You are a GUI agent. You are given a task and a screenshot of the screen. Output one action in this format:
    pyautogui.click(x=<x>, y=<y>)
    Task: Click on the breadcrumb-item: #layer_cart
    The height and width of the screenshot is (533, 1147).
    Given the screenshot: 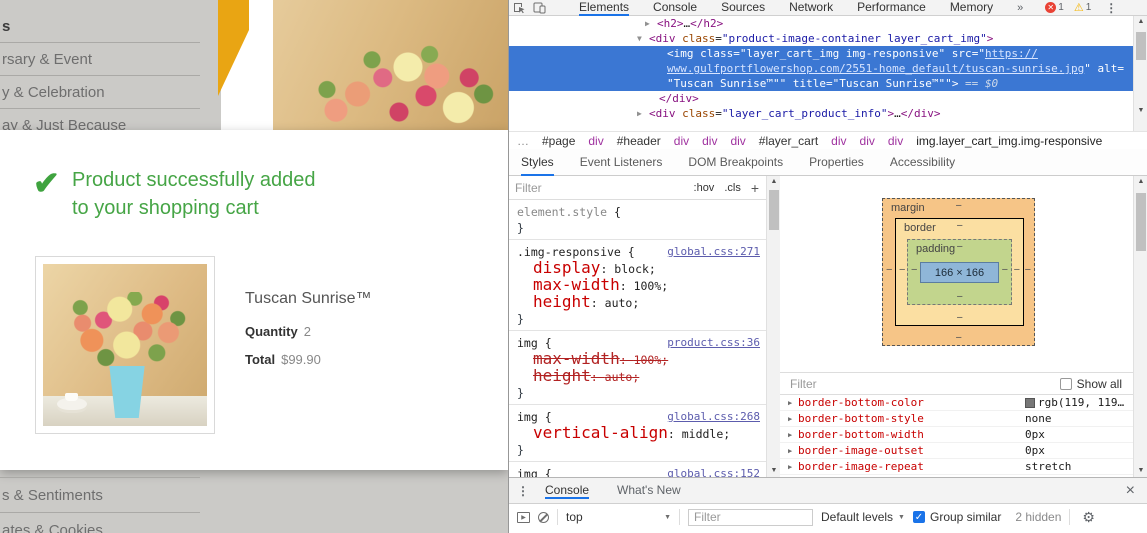 What is the action you would take?
    pyautogui.click(x=788, y=141)
    